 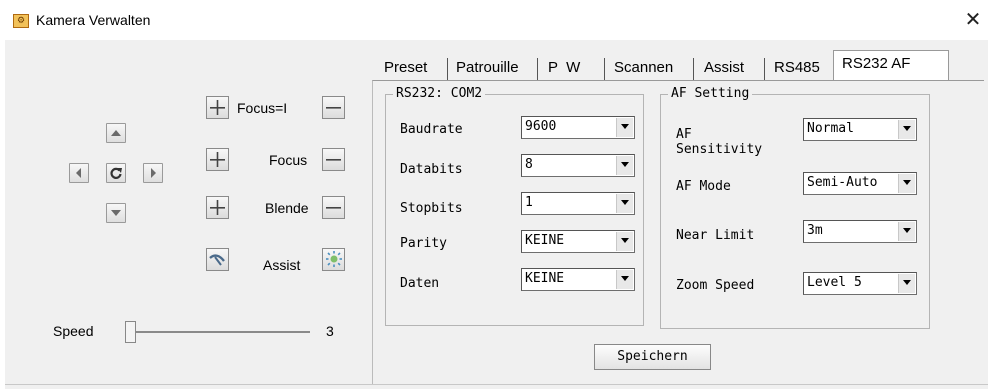 I want to click on speed-slider-thumb, so click(x=130, y=332).